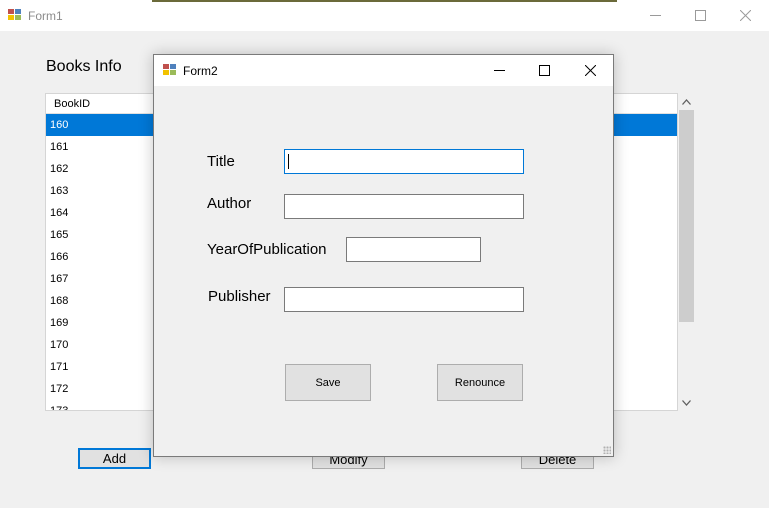  What do you see at coordinates (686, 101) in the screenshot?
I see `scroll-up-icon` at bounding box center [686, 101].